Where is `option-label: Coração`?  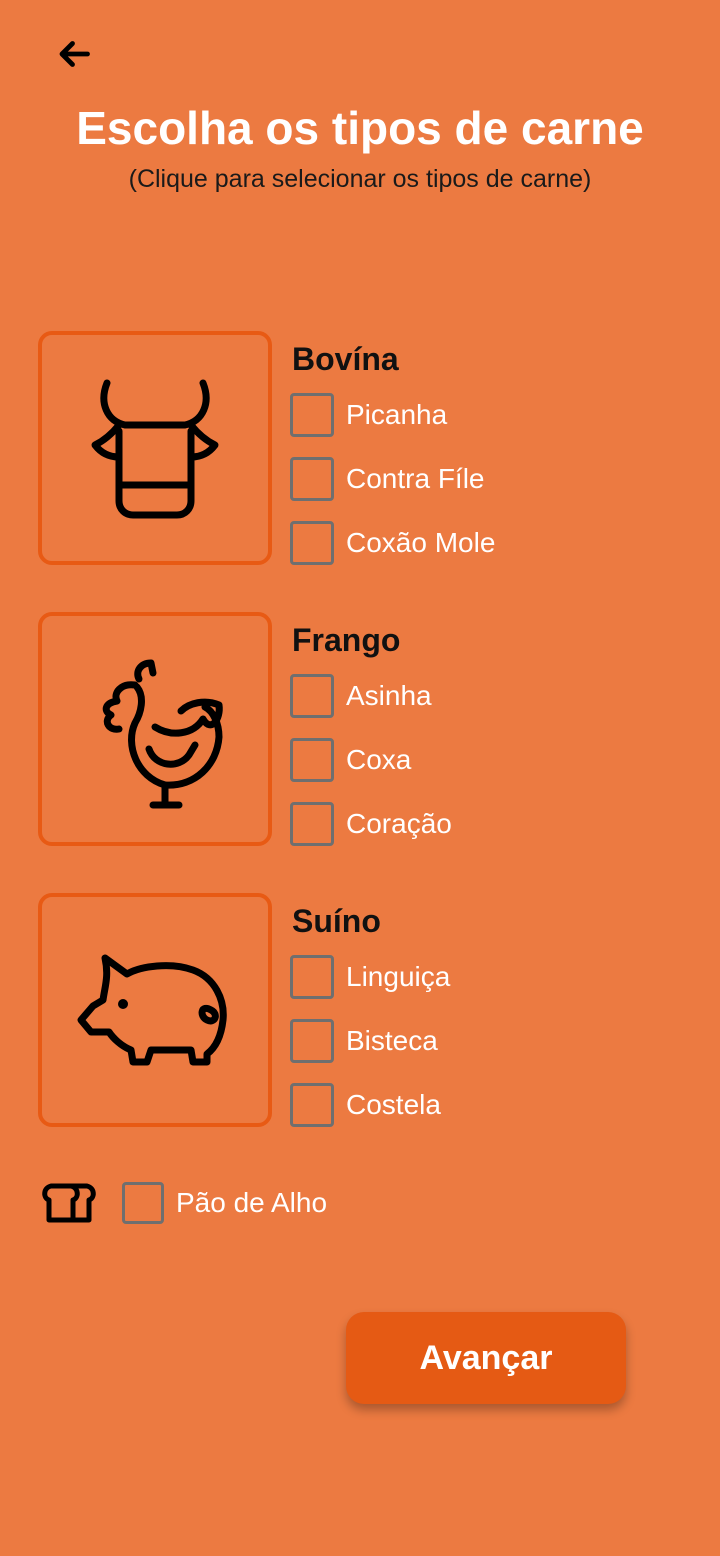 option-label: Coração is located at coordinates (399, 823).